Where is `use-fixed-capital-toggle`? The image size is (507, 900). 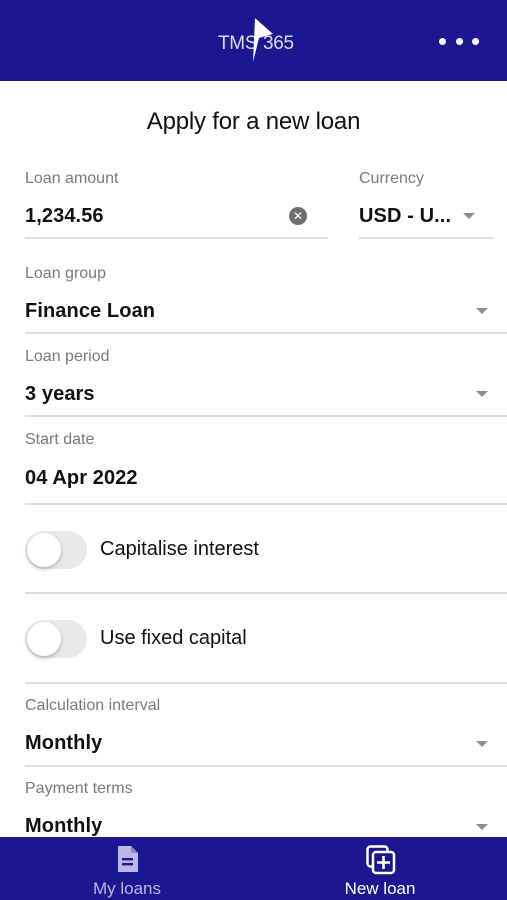
use-fixed-capital-toggle is located at coordinates (56, 639).